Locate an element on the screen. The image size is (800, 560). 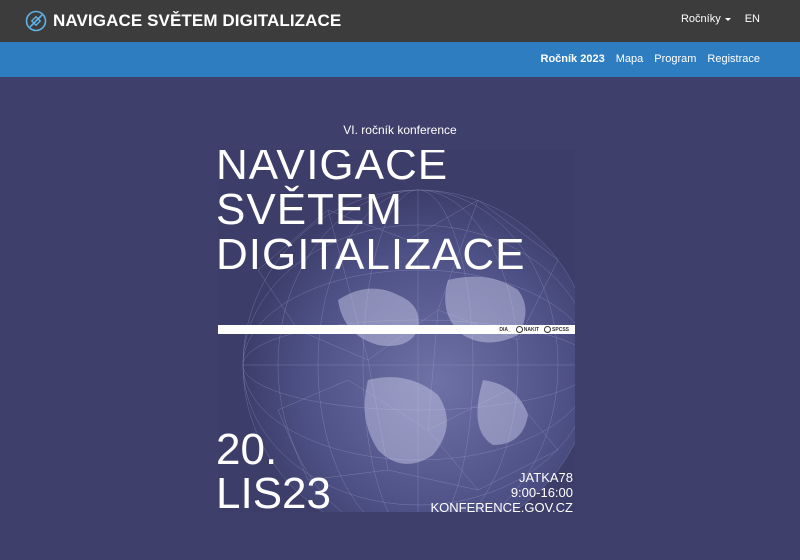
nakit-logo-icon is located at coordinates (519, 329).